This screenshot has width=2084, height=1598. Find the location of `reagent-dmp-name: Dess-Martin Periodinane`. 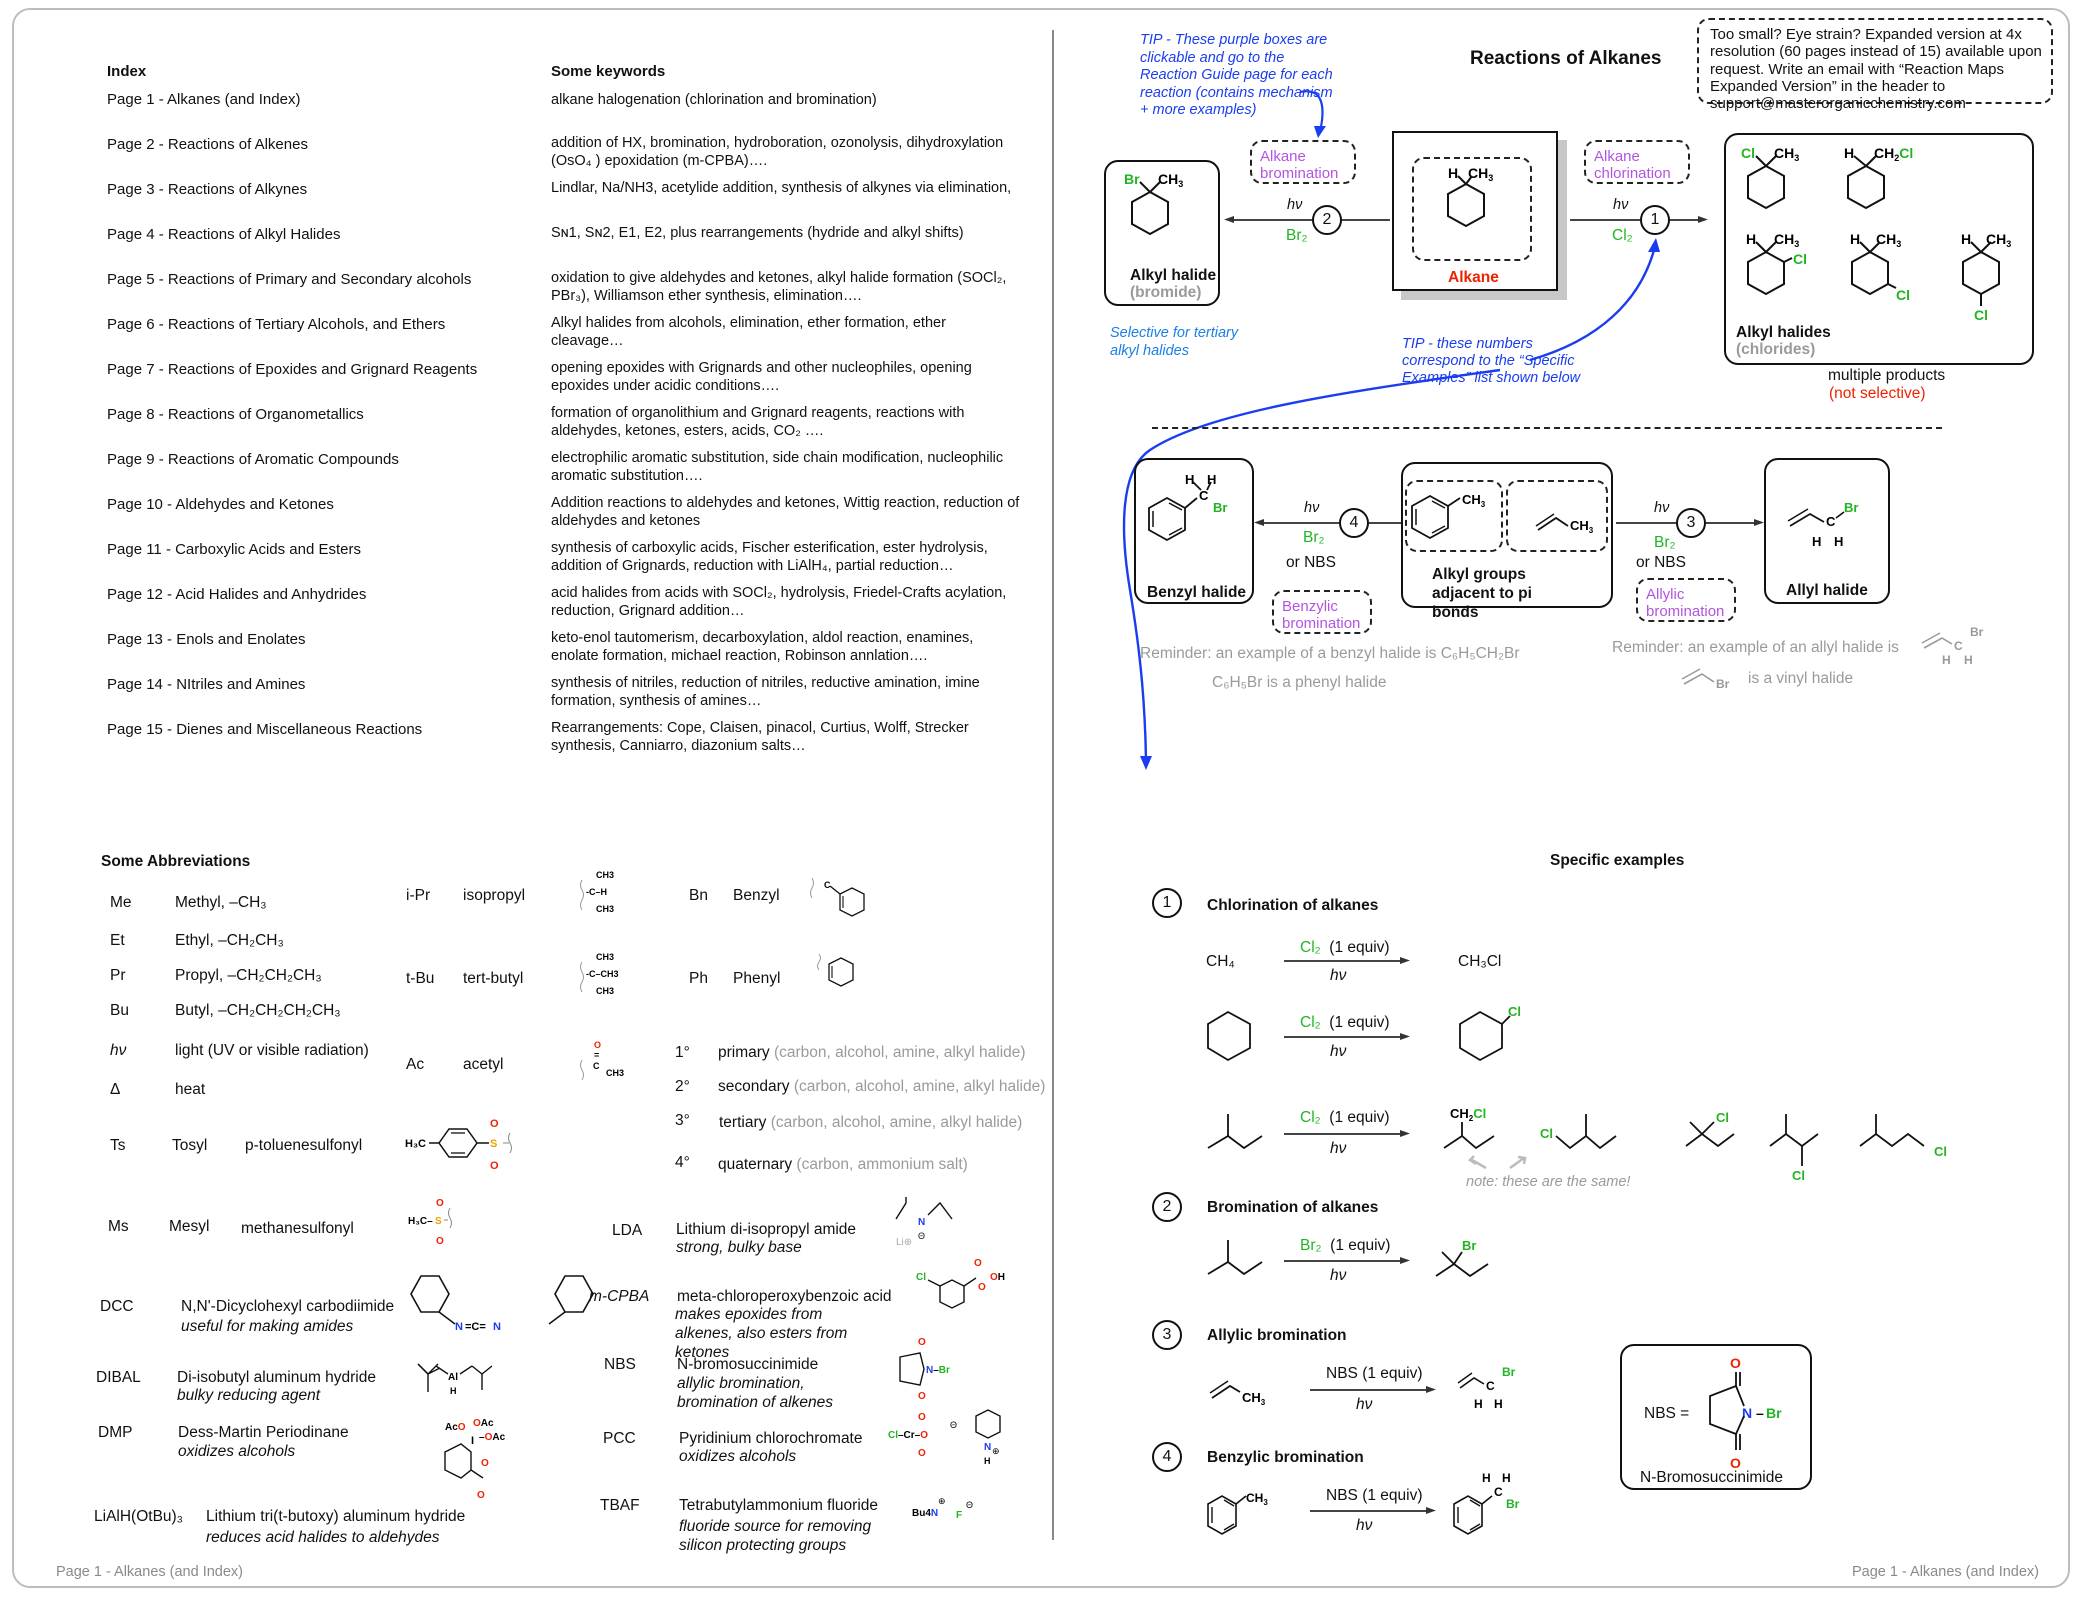

reagent-dmp-name: Dess-Martin Periodinane is located at coordinates (263, 1432).